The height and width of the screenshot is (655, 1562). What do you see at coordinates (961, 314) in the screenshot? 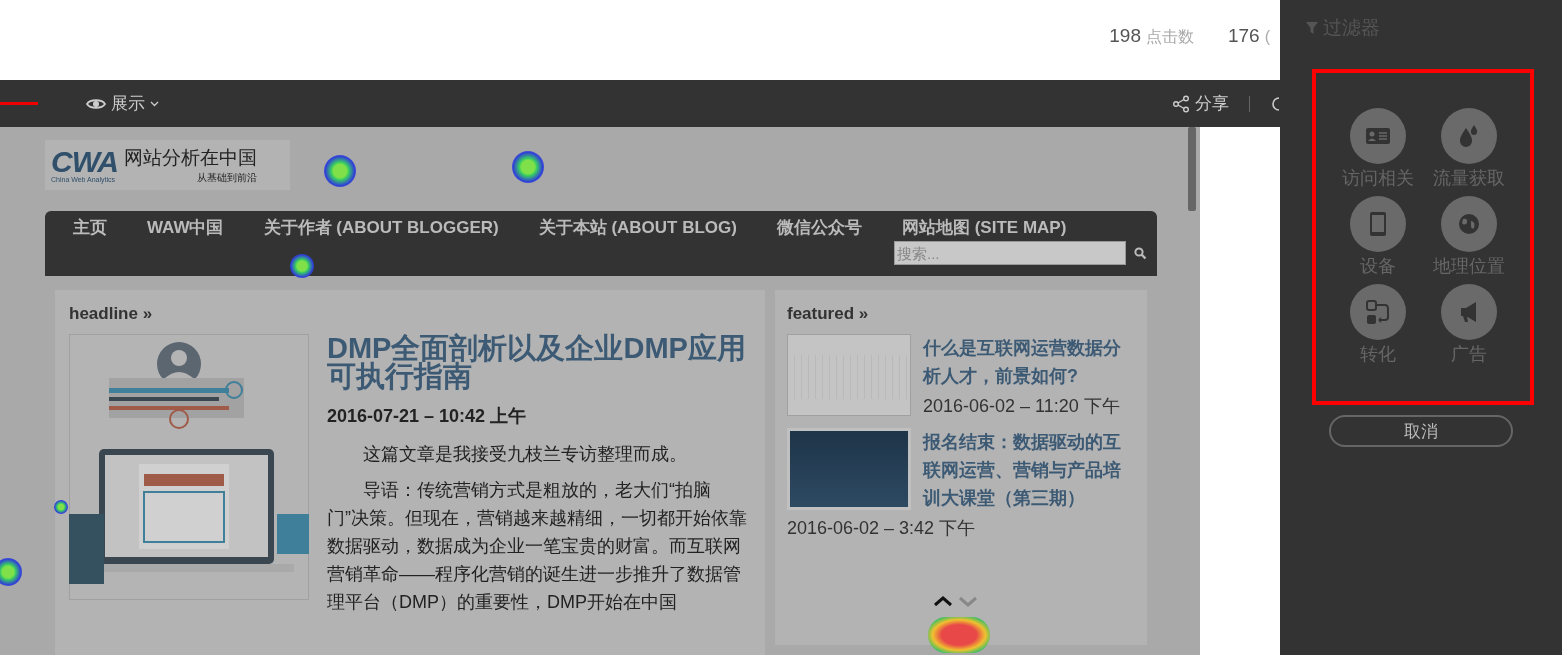
I see `section-heading: featured »` at bounding box center [961, 314].